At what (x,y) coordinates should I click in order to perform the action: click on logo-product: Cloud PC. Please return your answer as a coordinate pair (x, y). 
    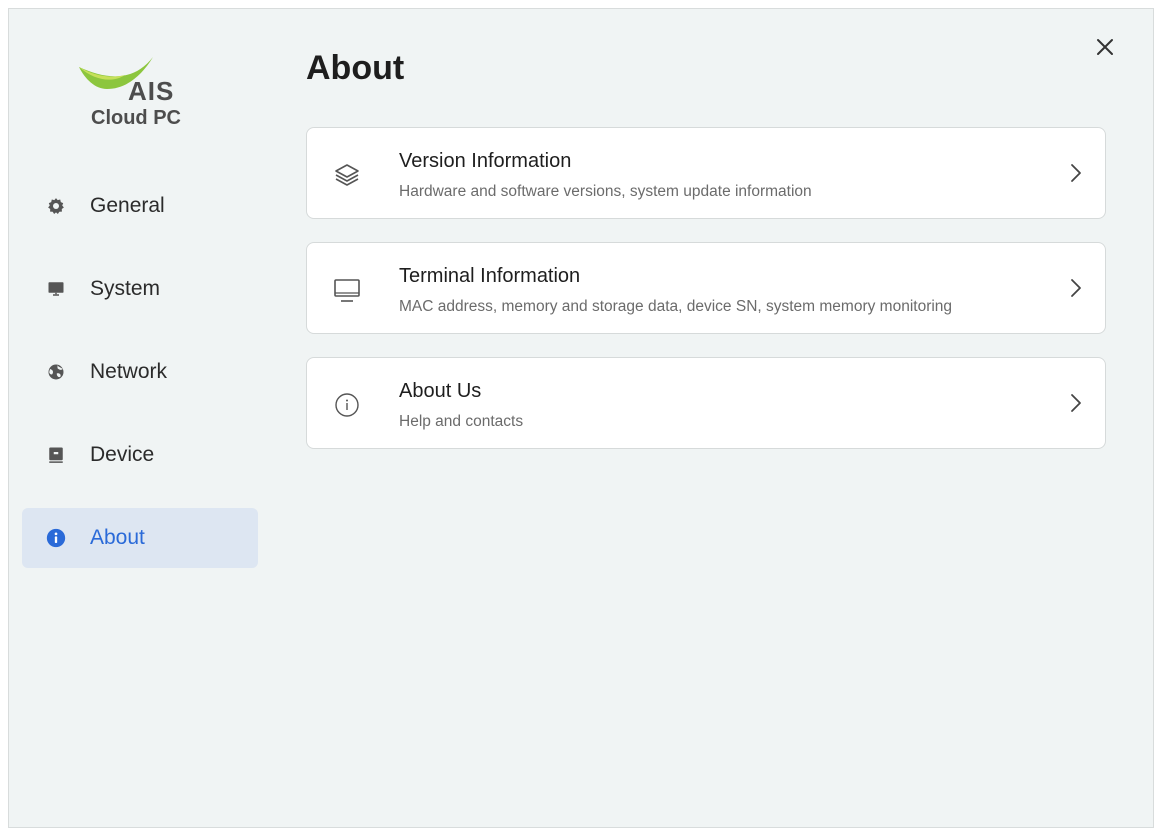
    Looking at the image, I should click on (136, 118).